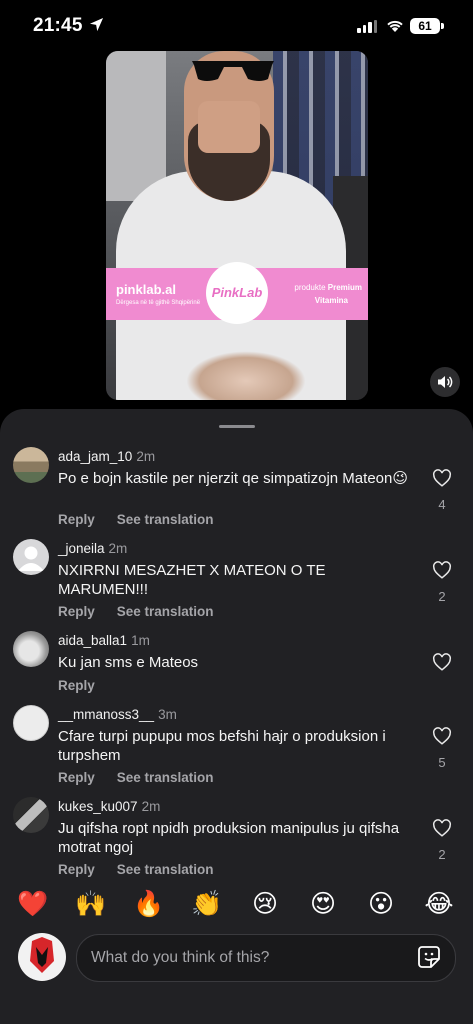  I want to click on banner-tagline: Dërgesa në të gjithë Shqipërinë, so click(158, 303).